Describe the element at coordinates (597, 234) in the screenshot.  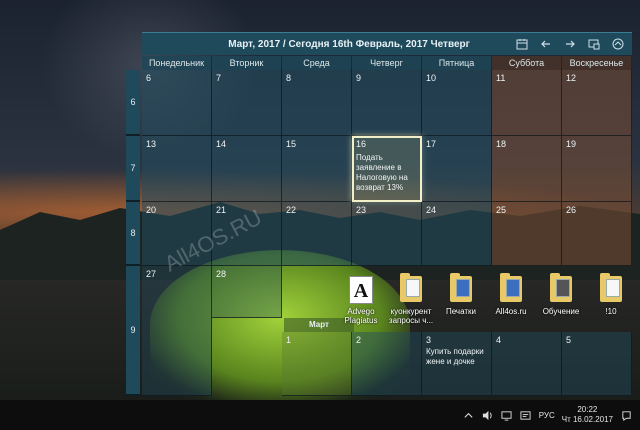
I see `day-cell: 26` at that location.